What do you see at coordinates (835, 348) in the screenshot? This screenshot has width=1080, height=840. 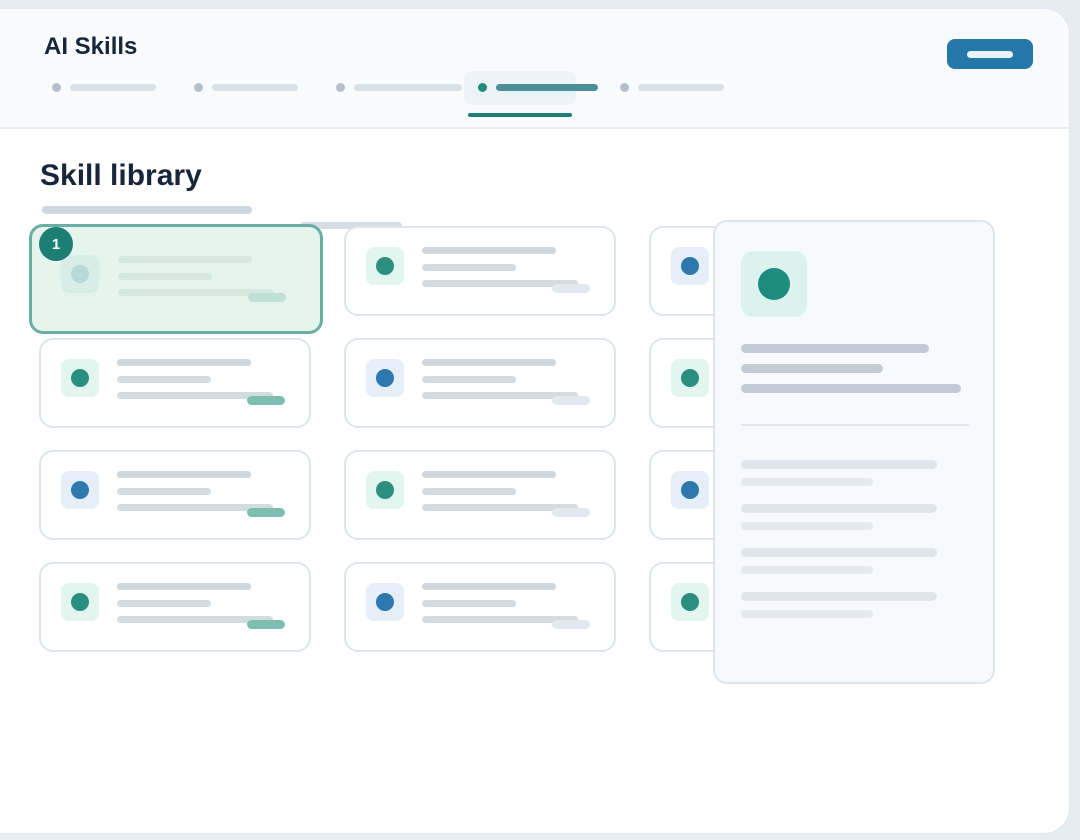 I see `detail-title-placeholder` at bounding box center [835, 348].